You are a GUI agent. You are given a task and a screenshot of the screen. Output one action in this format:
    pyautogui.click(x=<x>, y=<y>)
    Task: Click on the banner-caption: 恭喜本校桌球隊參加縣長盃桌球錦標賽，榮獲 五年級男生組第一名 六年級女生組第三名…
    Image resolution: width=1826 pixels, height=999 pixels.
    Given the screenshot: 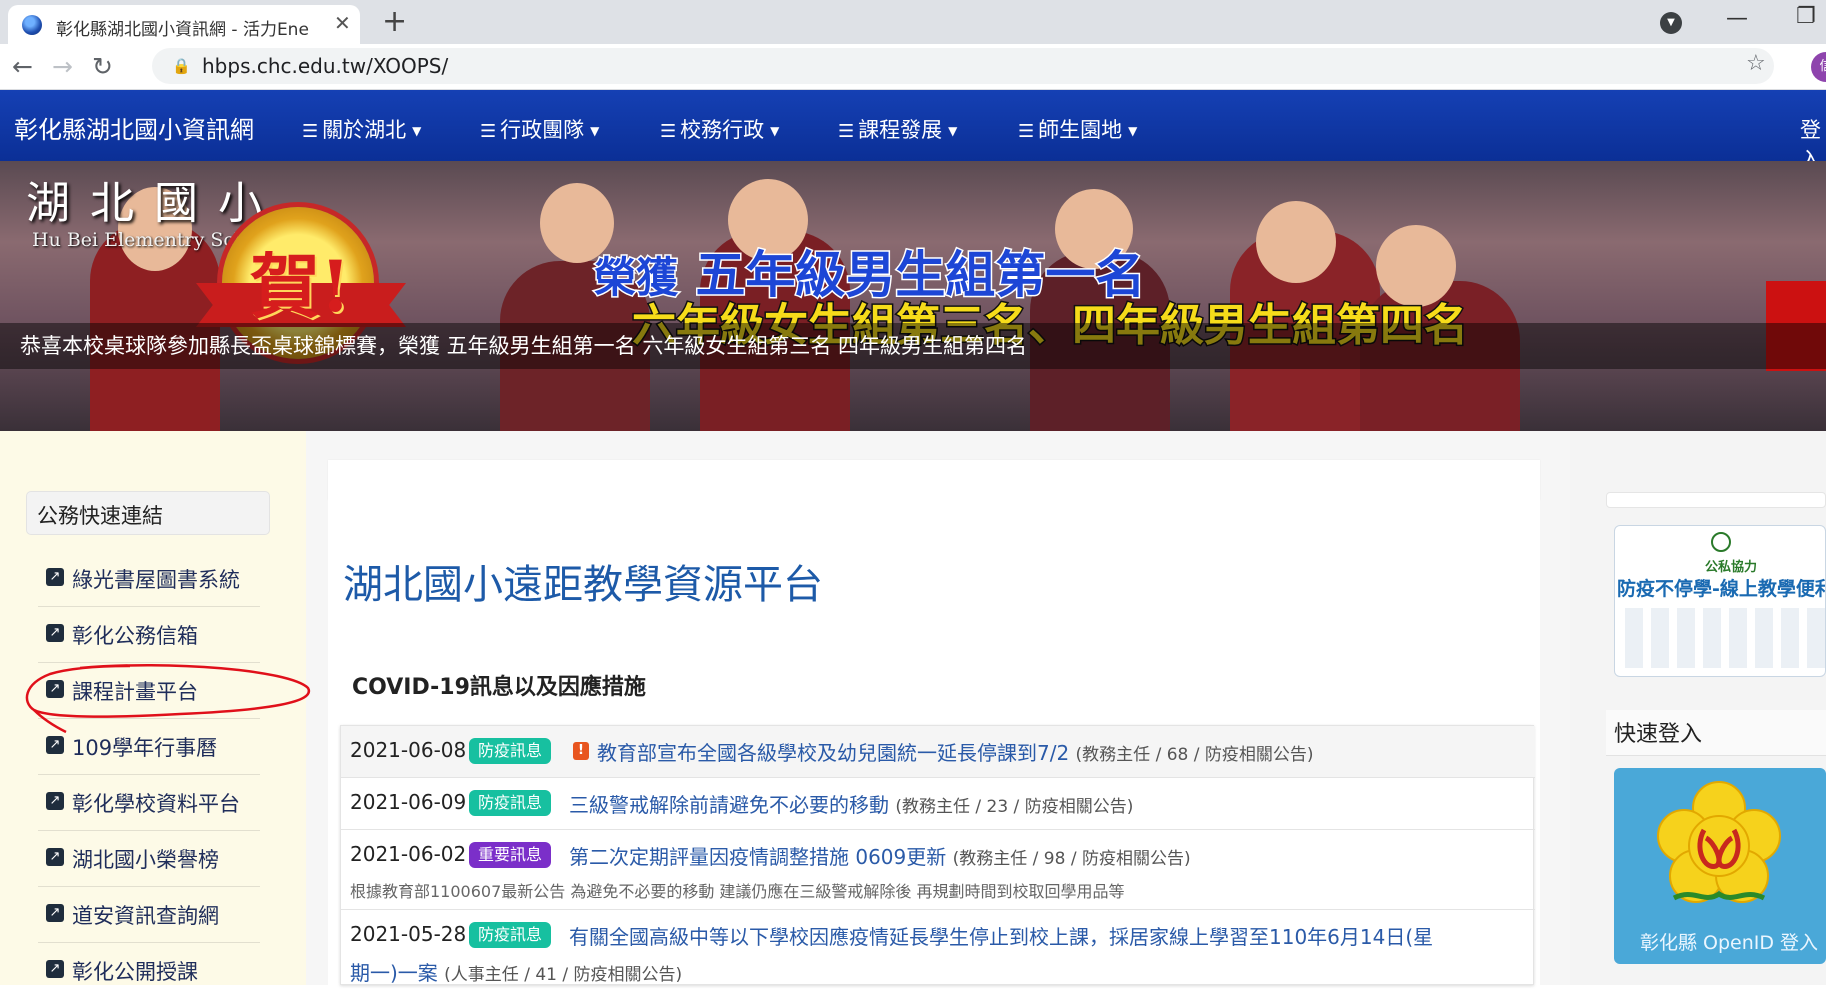 What is the action you would take?
    pyautogui.click(x=524, y=346)
    